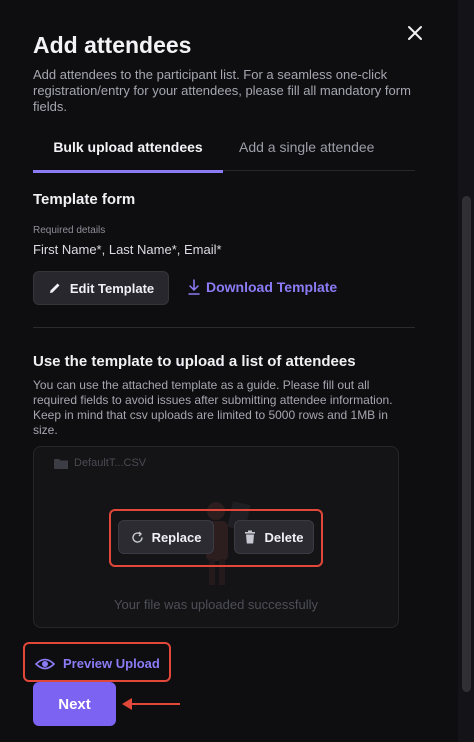 The width and height of the screenshot is (474, 742). What do you see at coordinates (216, 604) in the screenshot?
I see `upload-success-text: Your file was uploaded successfully` at bounding box center [216, 604].